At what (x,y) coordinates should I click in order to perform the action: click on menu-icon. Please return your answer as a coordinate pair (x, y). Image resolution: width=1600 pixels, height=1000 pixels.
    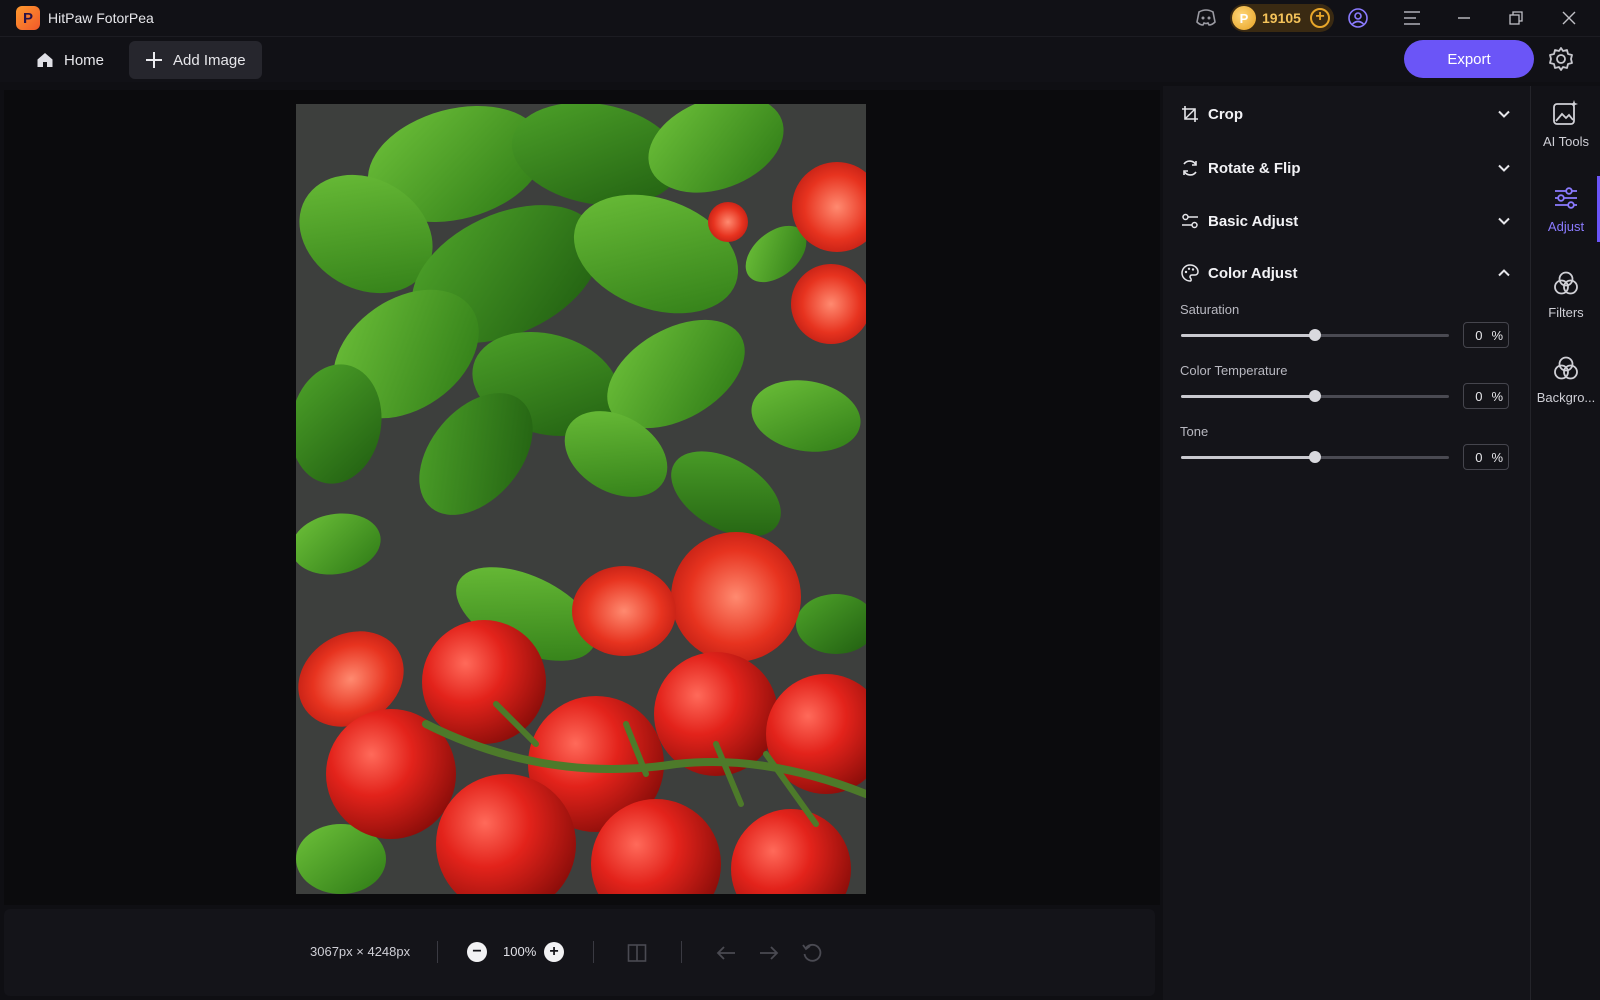
    Looking at the image, I should click on (1412, 18).